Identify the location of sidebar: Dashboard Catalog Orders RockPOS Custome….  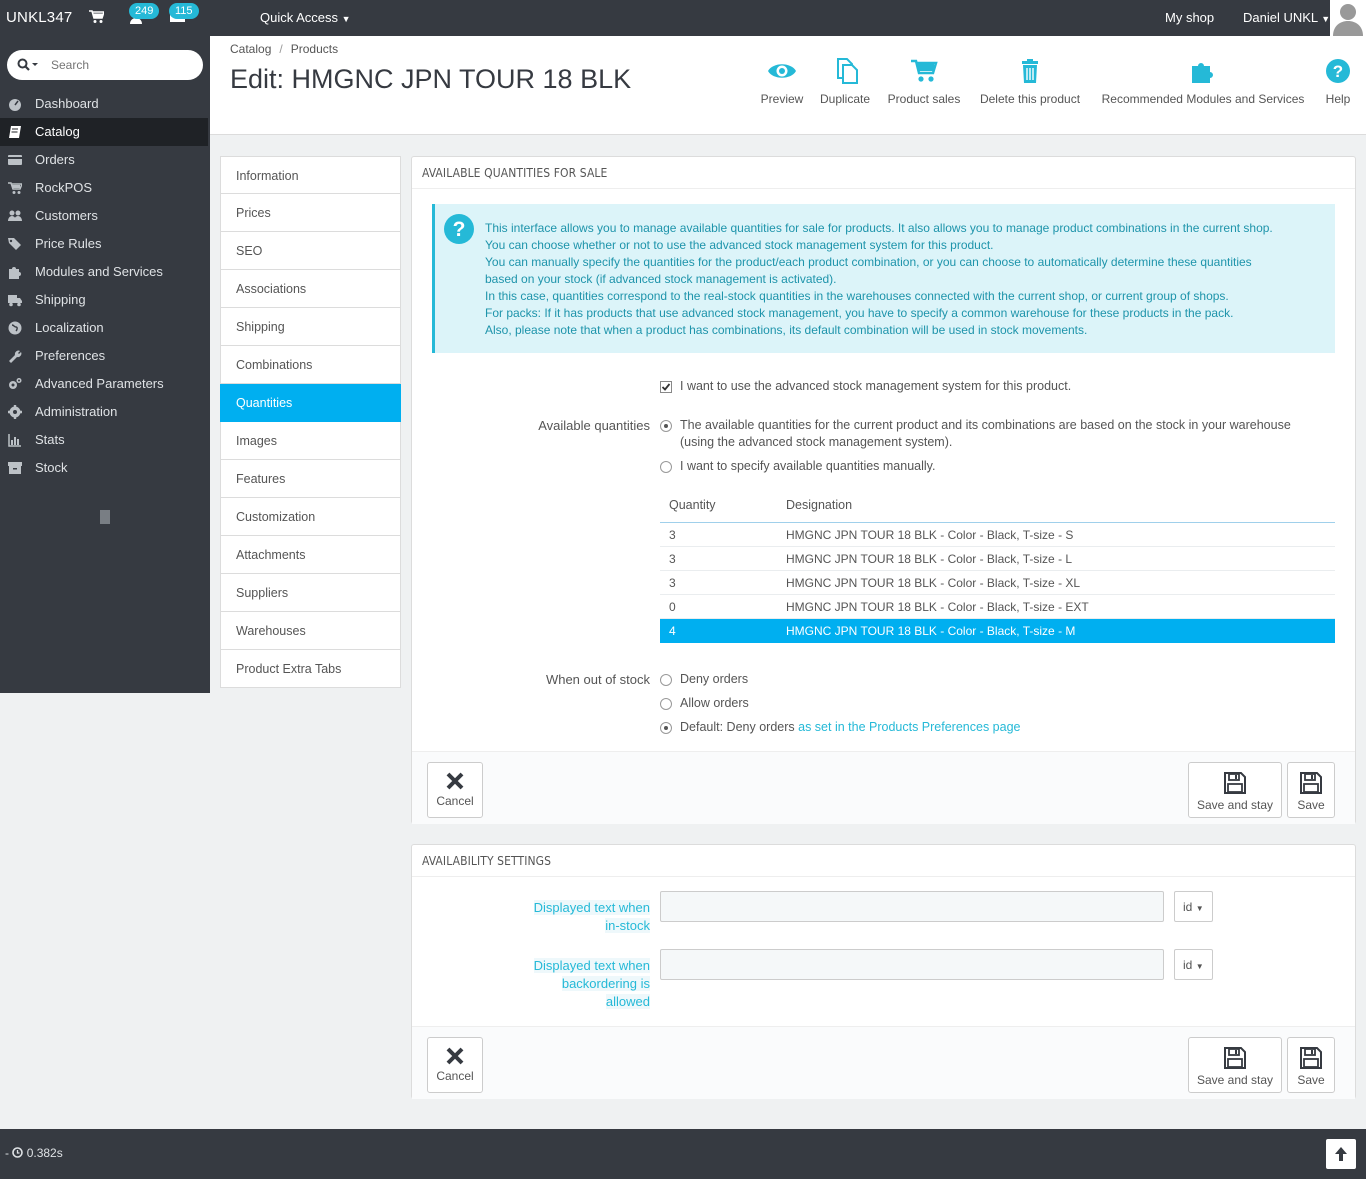
(105, 364).